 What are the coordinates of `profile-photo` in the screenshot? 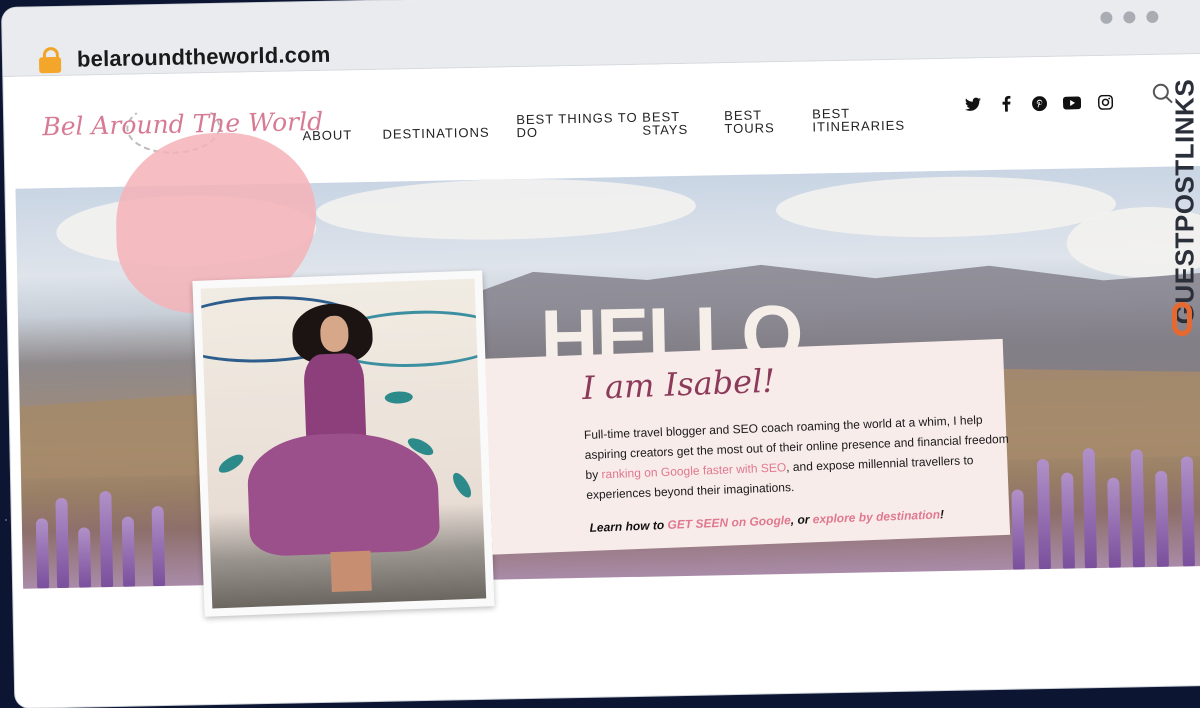 It's located at (343, 443).